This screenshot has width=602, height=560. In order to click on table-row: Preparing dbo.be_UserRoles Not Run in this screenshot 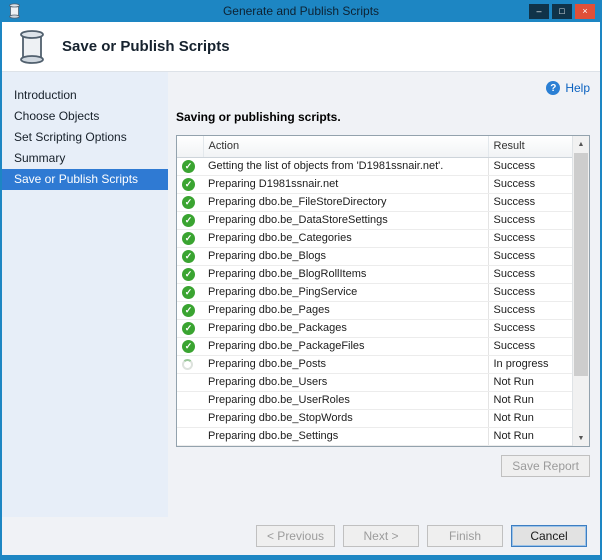, I will do `click(374, 400)`.